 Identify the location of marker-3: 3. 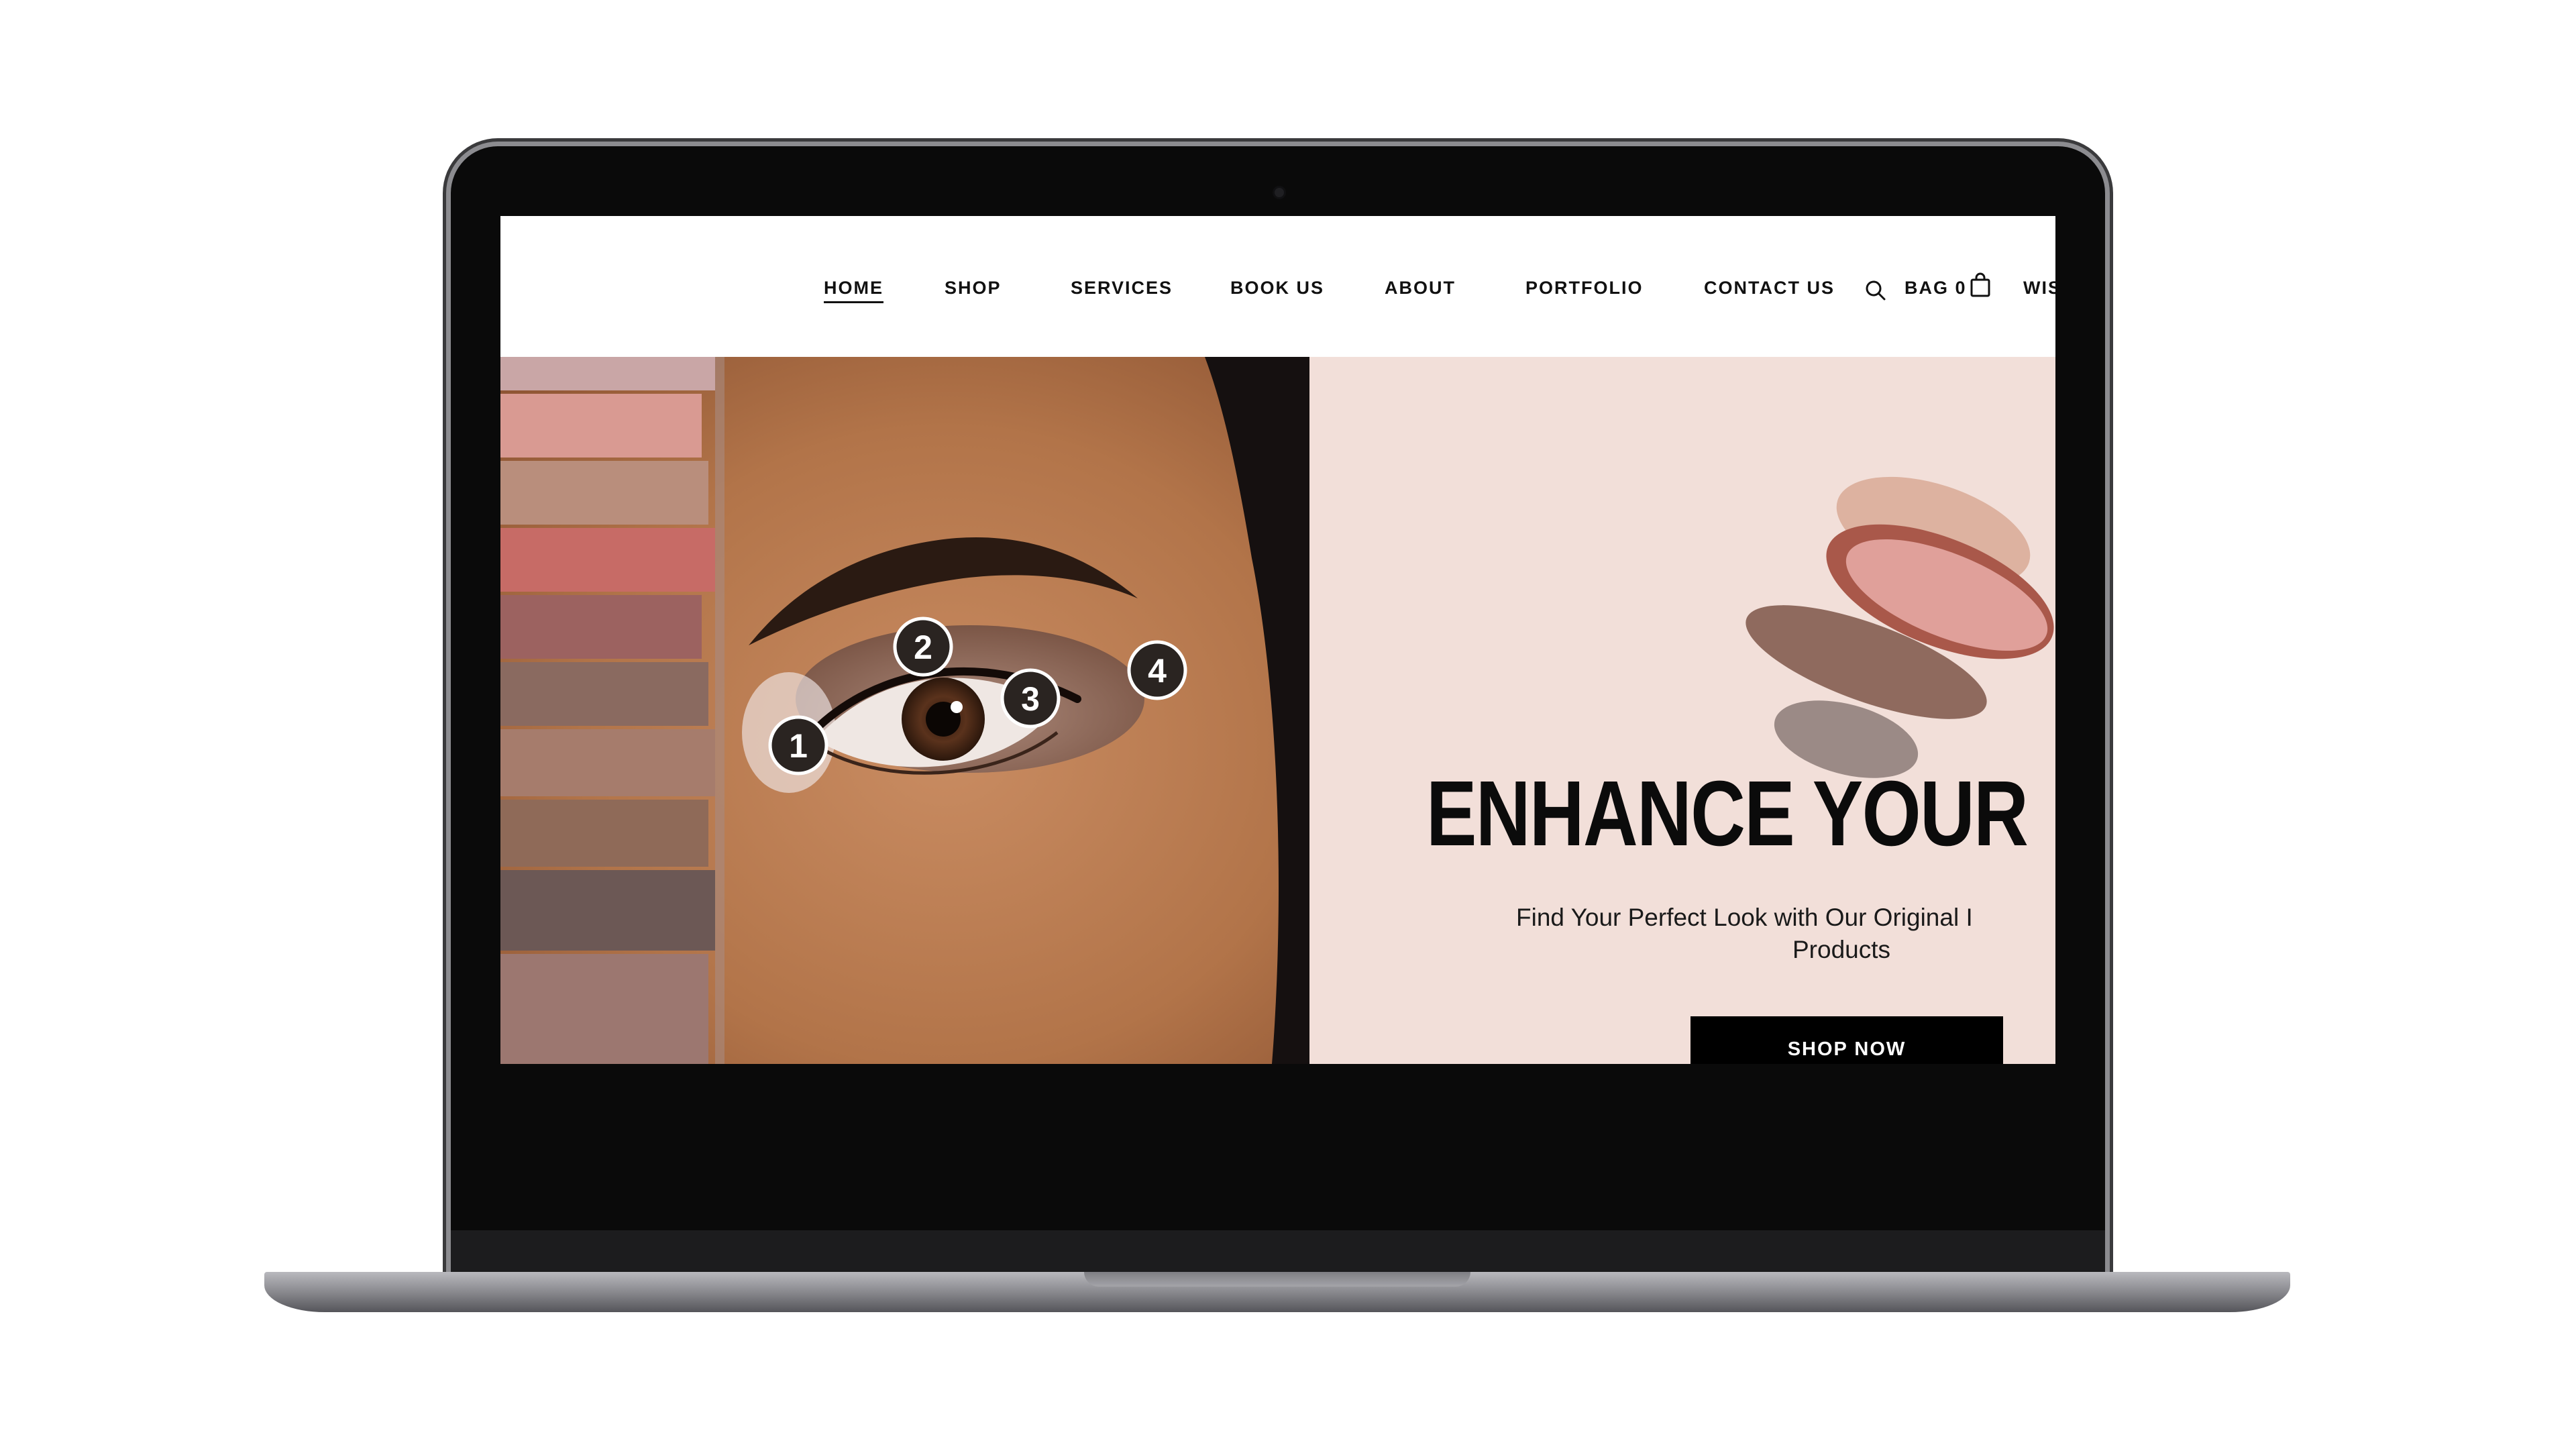
(1030, 698).